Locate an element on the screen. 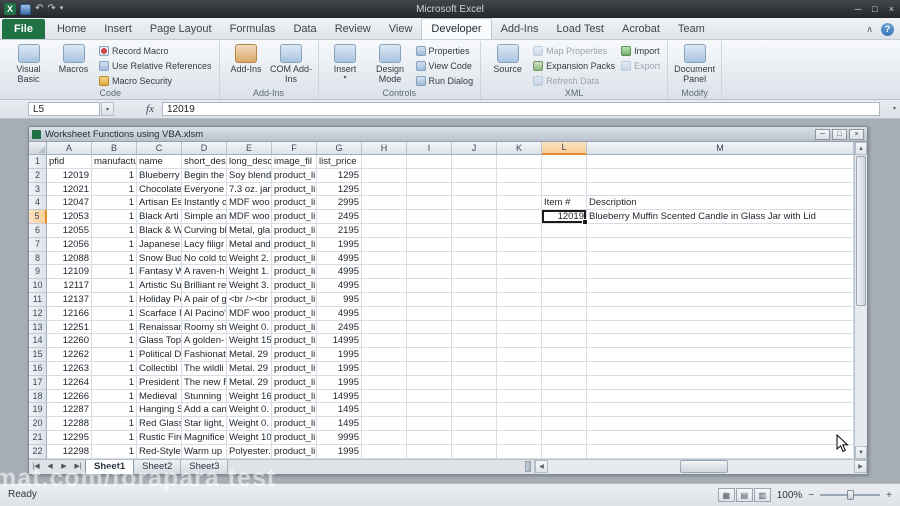 The image size is (900, 506). cell-C12: Scarface N is located at coordinates (159, 313).